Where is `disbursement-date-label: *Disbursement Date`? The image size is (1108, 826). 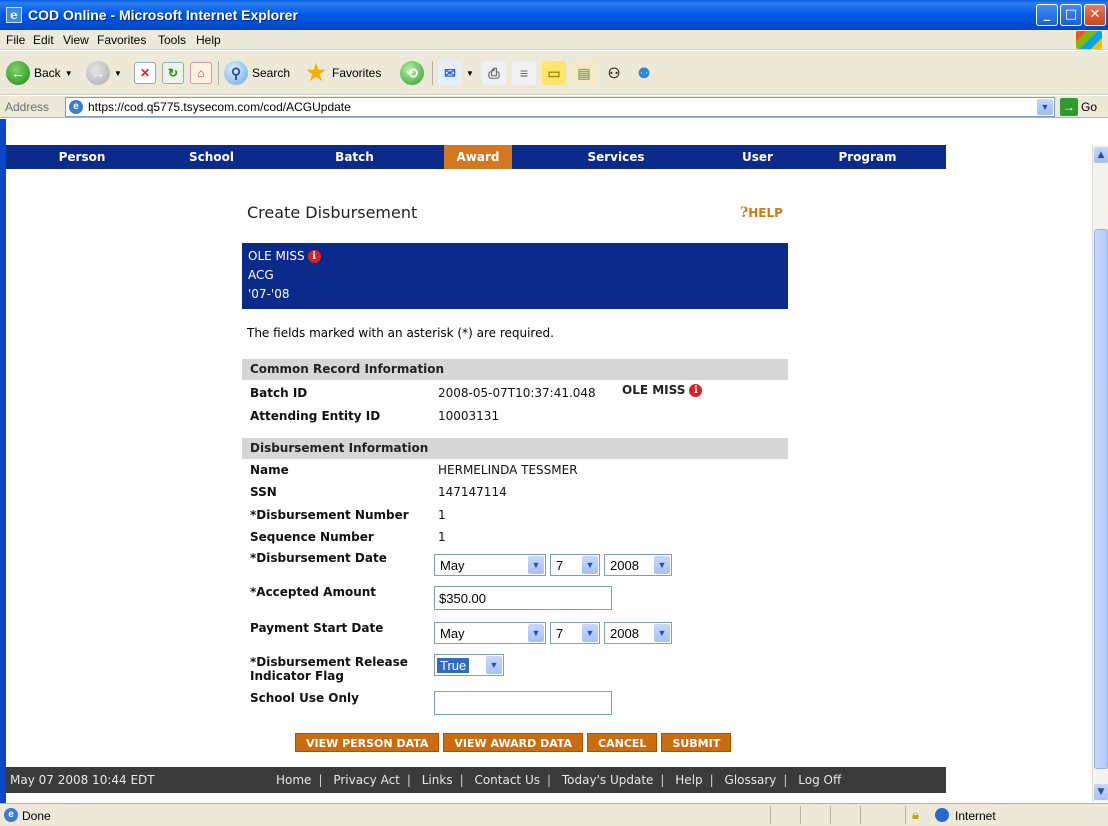 disbursement-date-label: *Disbursement Date is located at coordinates (318, 558).